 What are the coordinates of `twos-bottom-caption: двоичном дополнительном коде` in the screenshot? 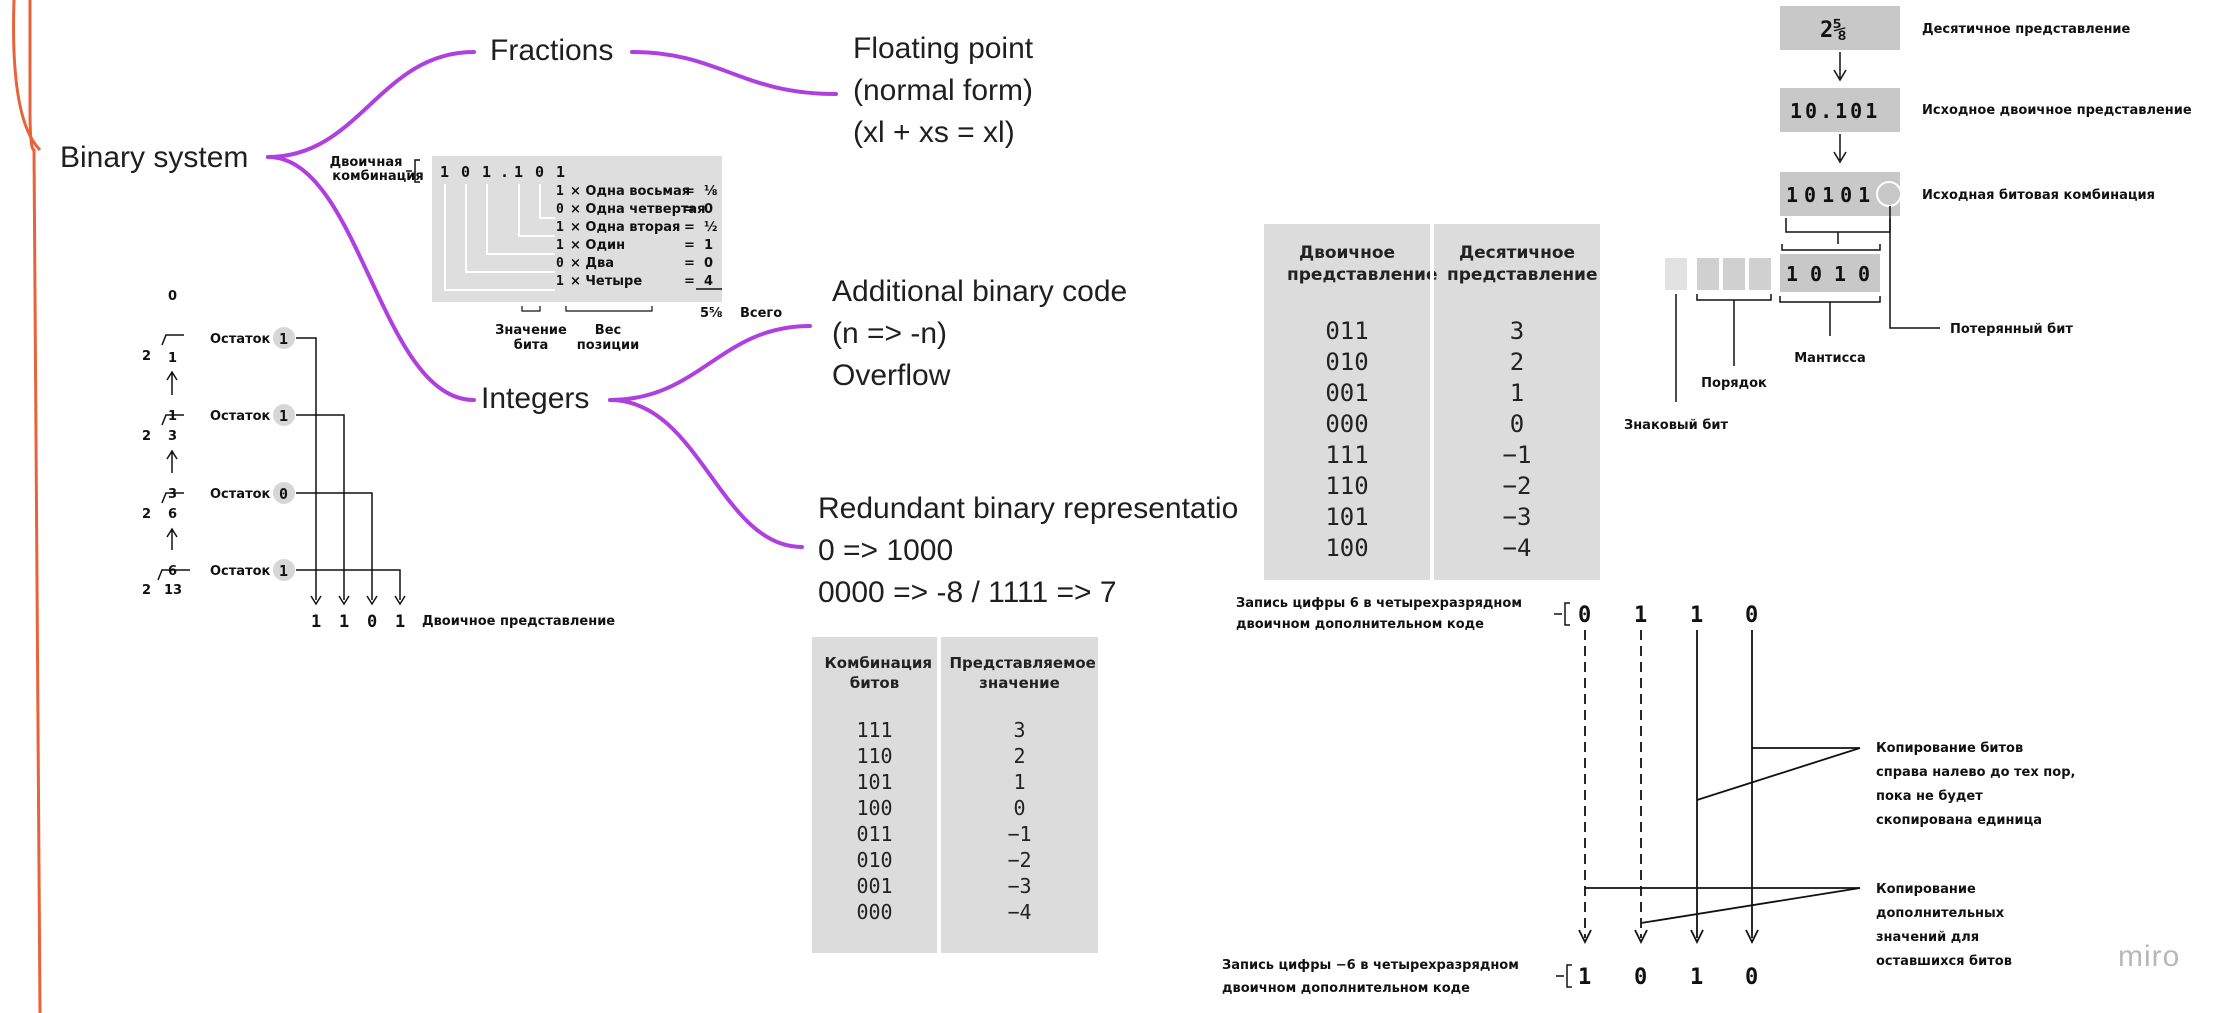 It's located at (1346, 988).